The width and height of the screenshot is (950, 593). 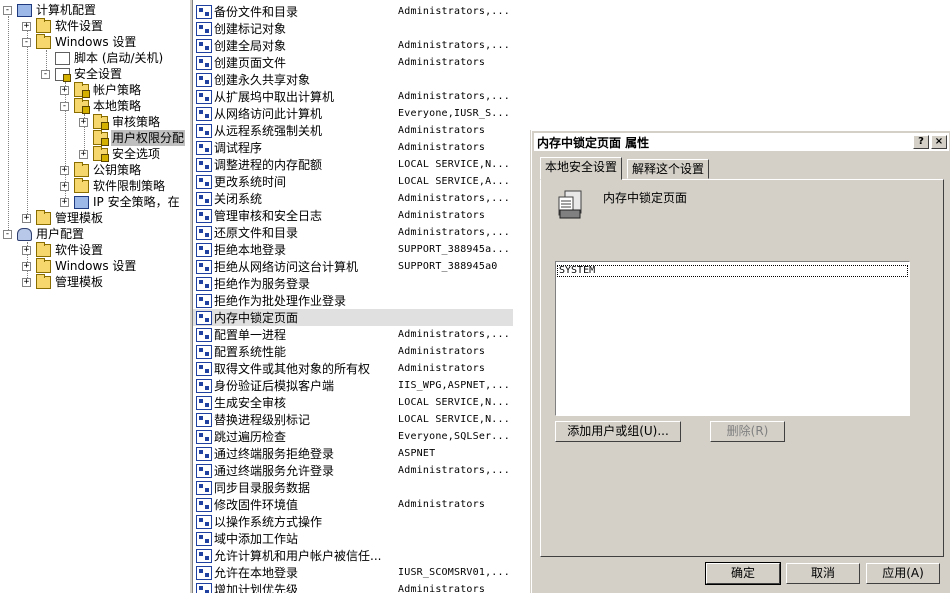 What do you see at coordinates (63, 249) in the screenshot?
I see `tree-node-user-software-settings: + 软件设置` at bounding box center [63, 249].